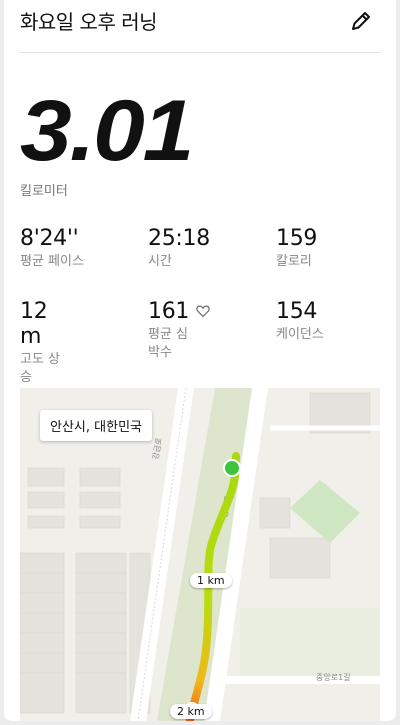 This screenshot has width=400, height=725. I want to click on location-label: 안산시, 대한민국, so click(96, 425).